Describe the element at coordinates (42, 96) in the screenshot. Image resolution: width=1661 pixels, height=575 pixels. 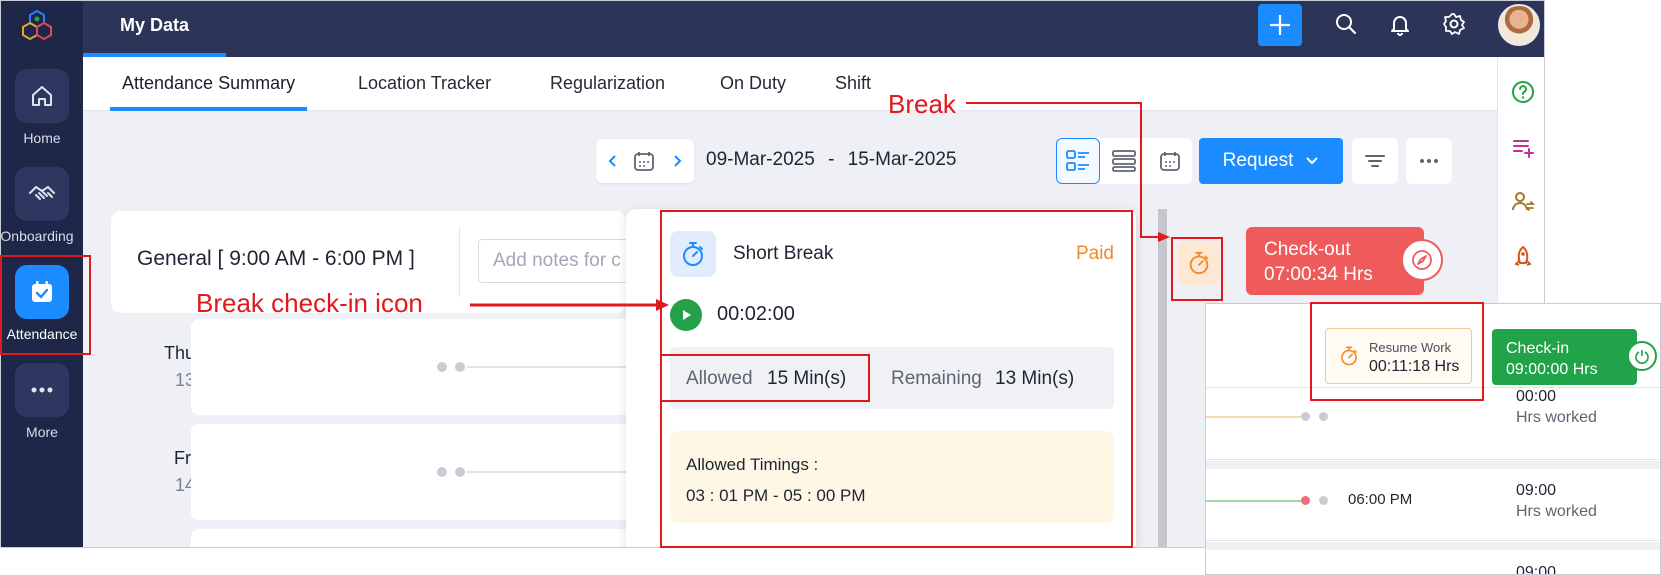
I see `home-icon` at that location.